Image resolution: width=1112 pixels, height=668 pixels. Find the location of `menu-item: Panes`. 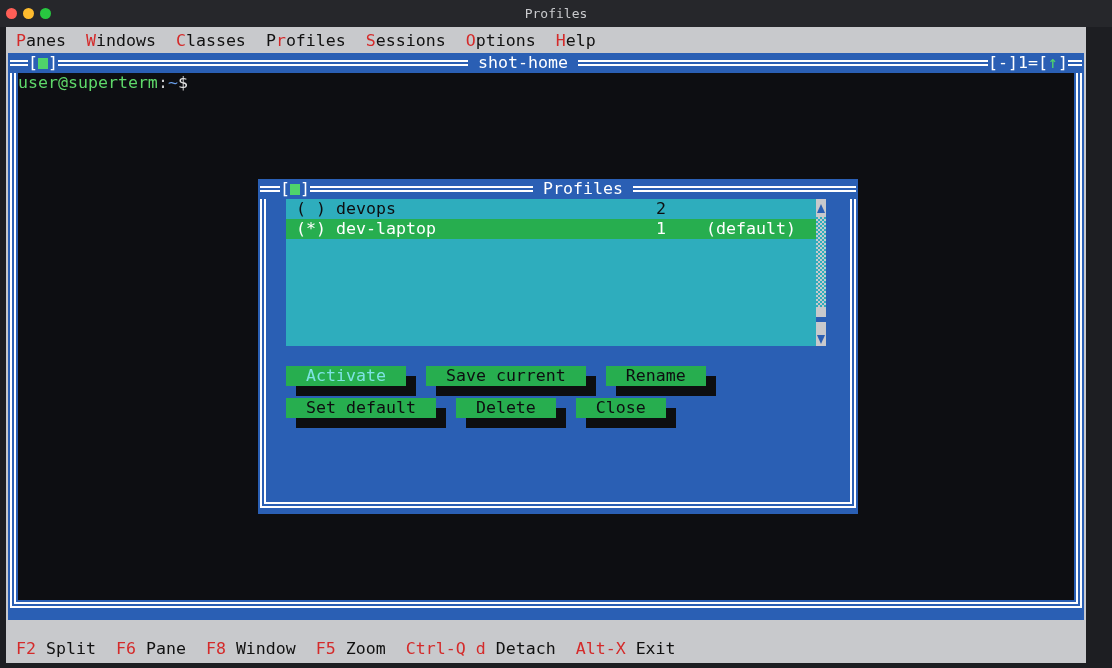

menu-item: Panes is located at coordinates (41, 41).